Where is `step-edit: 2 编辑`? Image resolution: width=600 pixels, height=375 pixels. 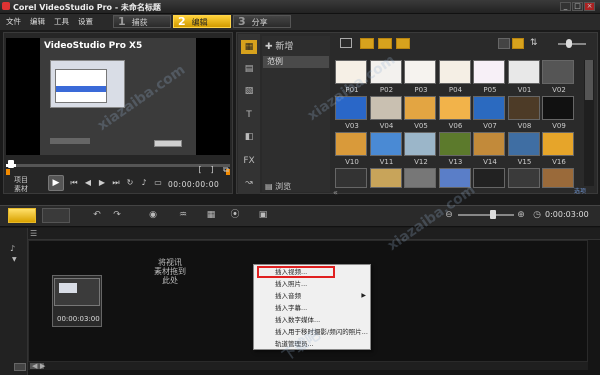 step-edit: 2 编辑 is located at coordinates (202, 21).